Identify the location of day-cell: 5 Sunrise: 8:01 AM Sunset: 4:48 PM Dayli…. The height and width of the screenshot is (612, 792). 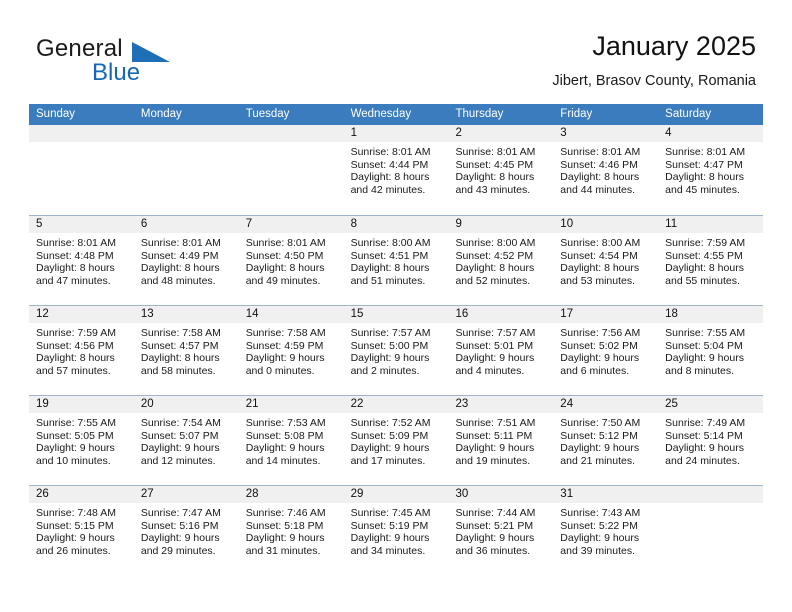
(81, 260).